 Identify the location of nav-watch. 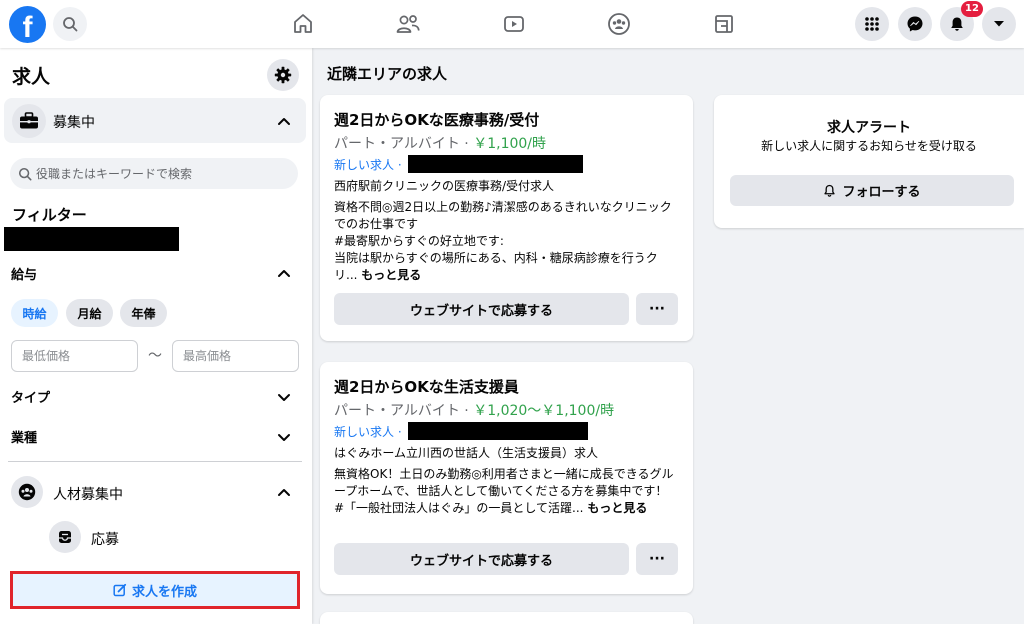
(514, 24).